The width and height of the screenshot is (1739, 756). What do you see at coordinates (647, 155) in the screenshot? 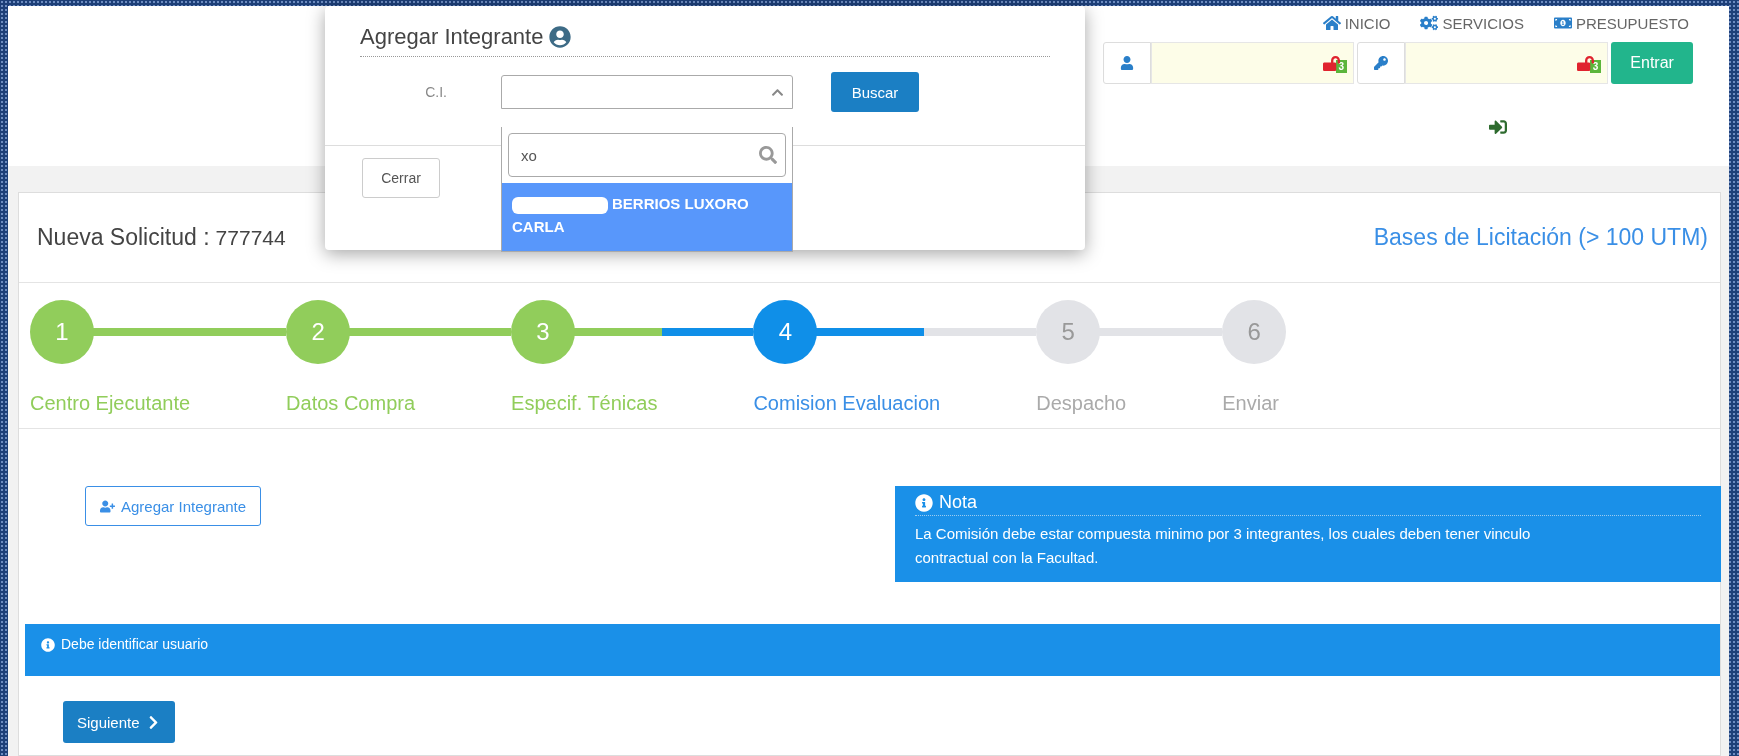
I see `dropdown-search-field: xo` at bounding box center [647, 155].